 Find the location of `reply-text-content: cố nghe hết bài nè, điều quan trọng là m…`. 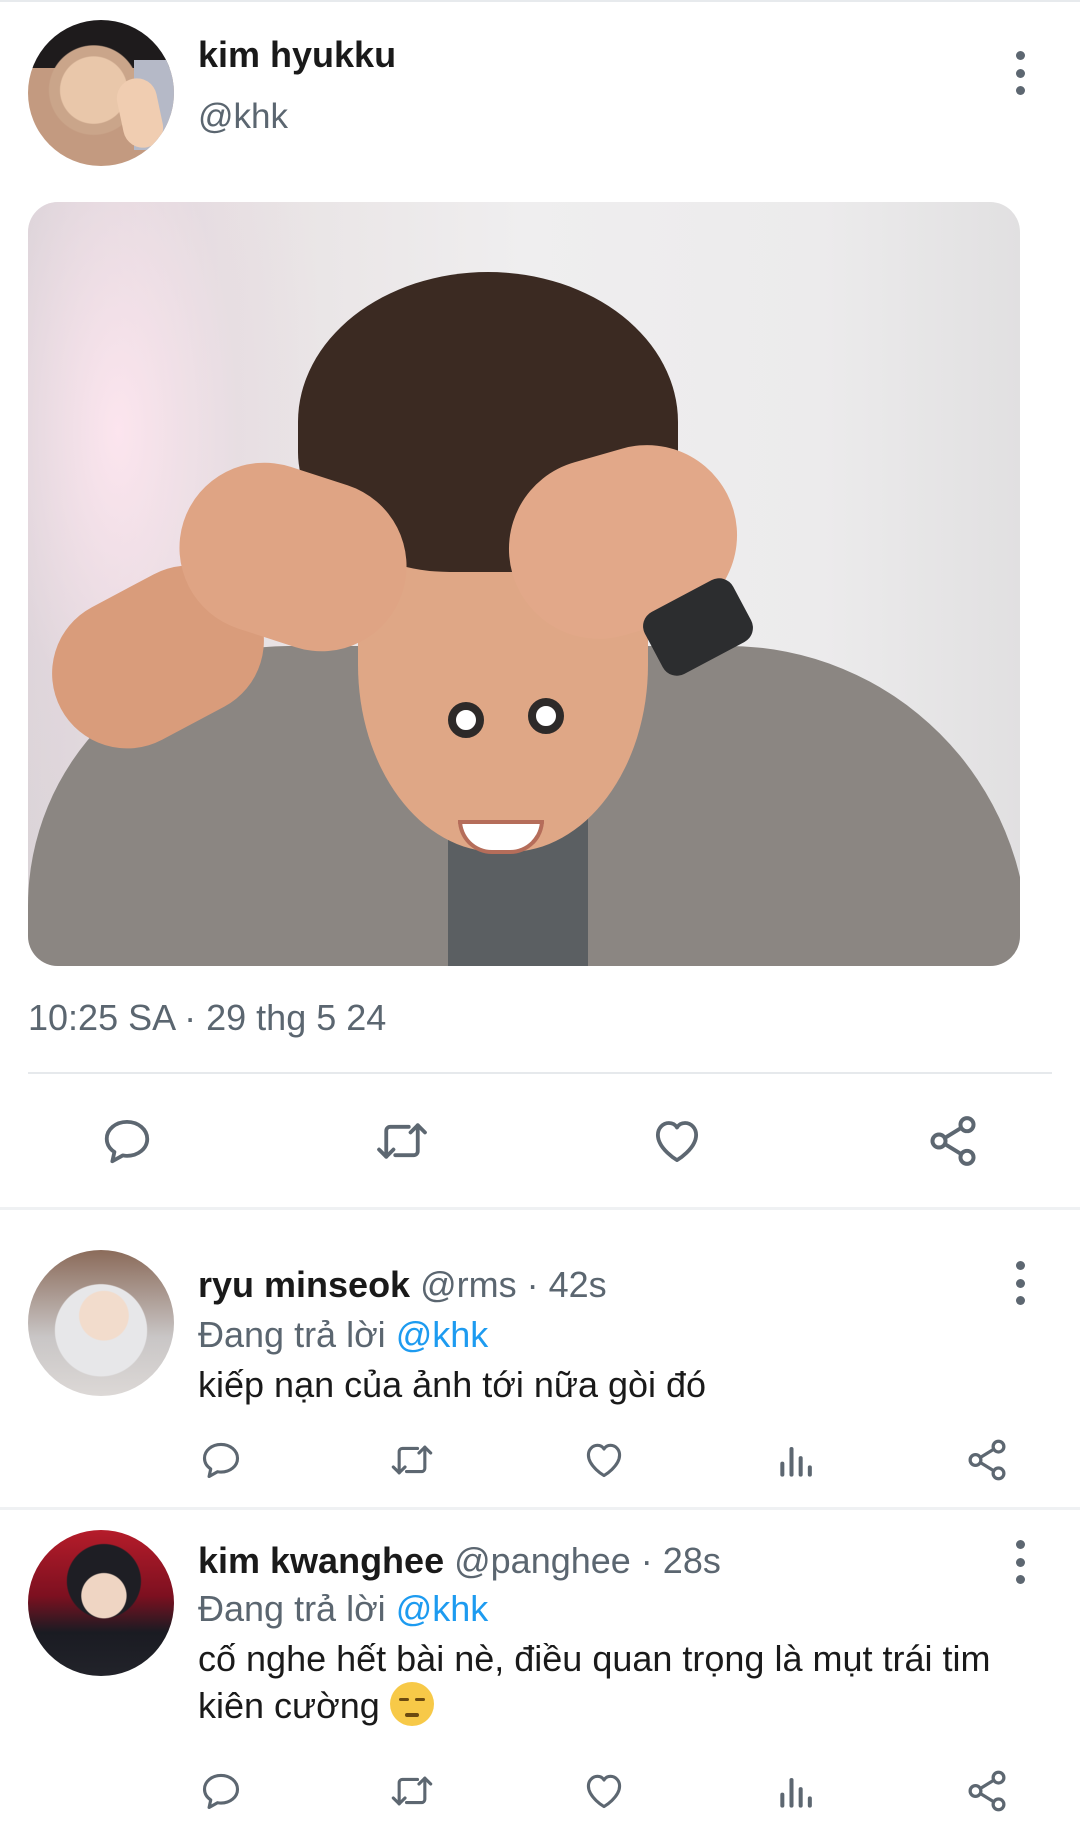

reply-text-content: cố nghe hết bài nè, điều quan trọng là m… is located at coordinates (594, 1682).